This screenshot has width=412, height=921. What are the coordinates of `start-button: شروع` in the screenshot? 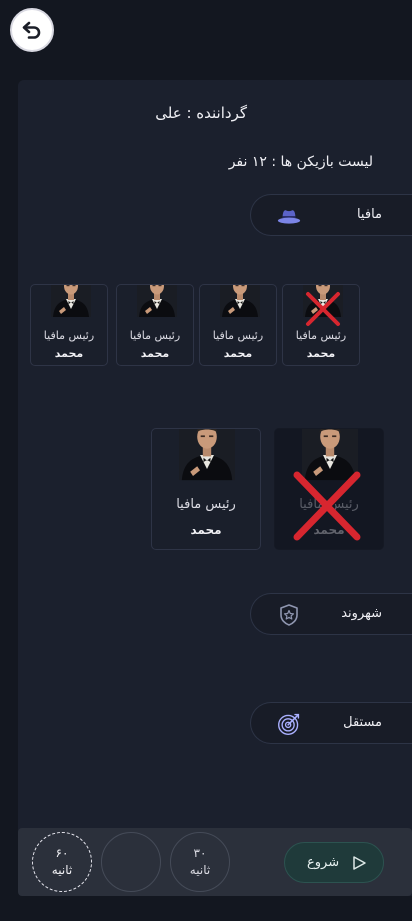 It's located at (334, 862).